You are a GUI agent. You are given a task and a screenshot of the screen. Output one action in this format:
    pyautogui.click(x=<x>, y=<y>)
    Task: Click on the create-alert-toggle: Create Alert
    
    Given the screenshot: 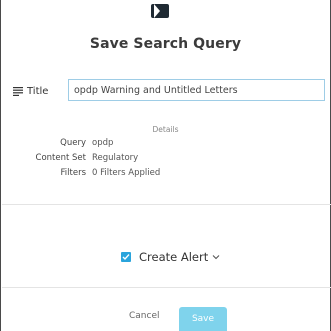 What is the action you would take?
    pyautogui.click(x=170, y=257)
    